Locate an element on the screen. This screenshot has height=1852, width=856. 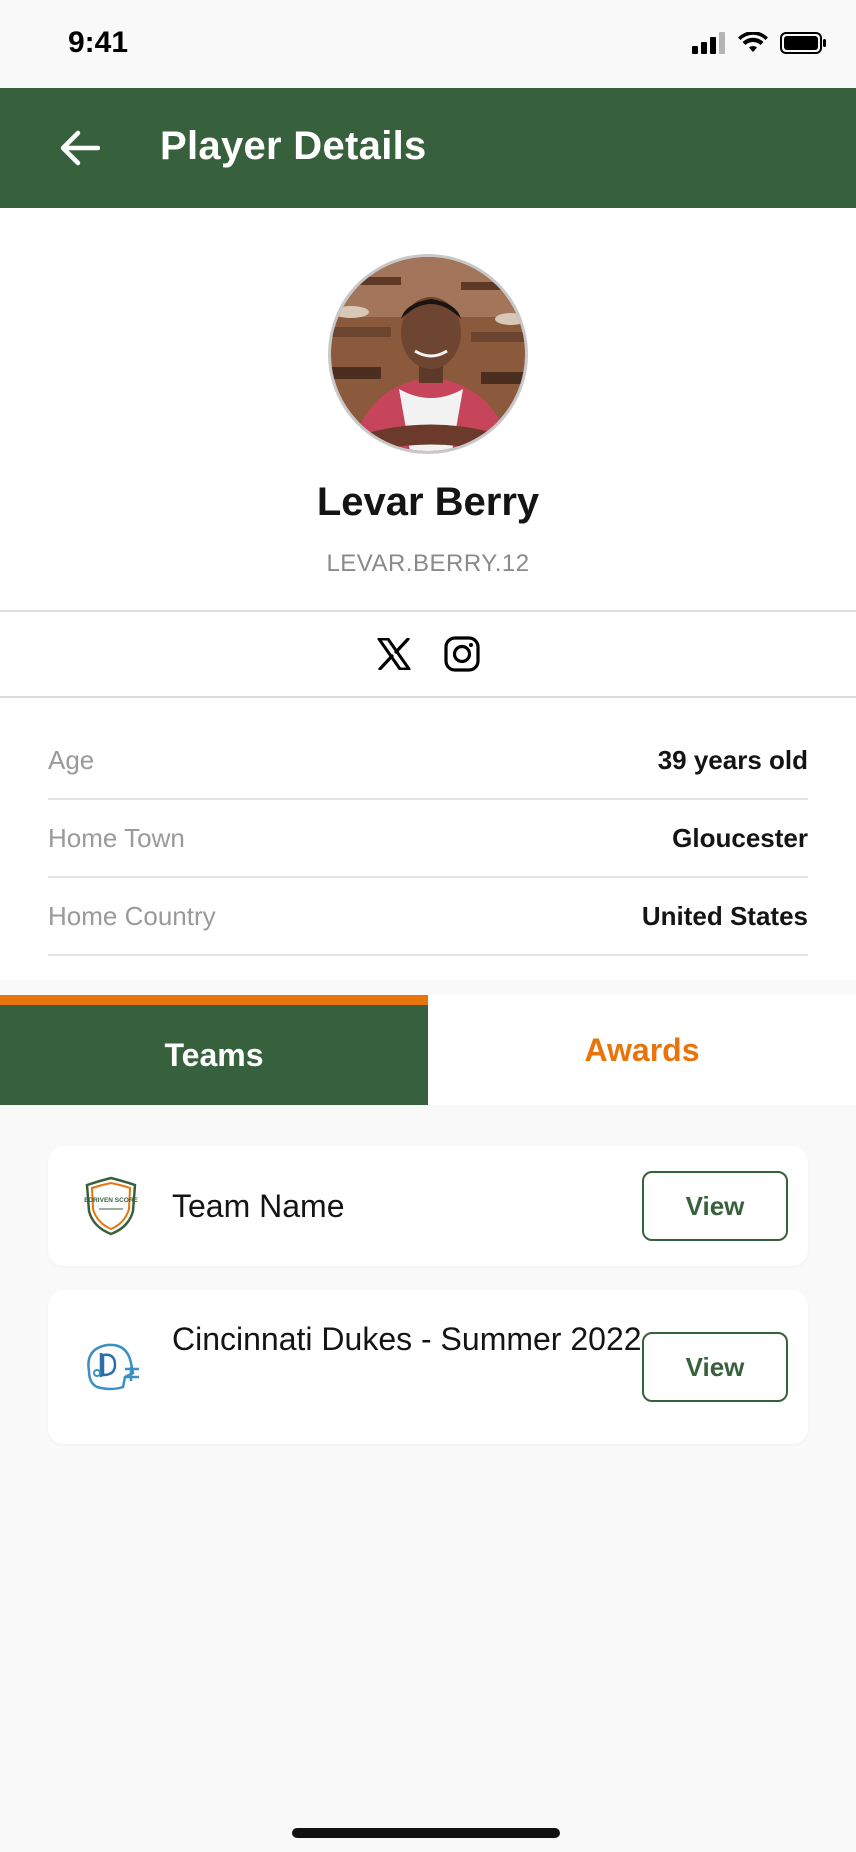
battery-icon is located at coordinates (803, 43).